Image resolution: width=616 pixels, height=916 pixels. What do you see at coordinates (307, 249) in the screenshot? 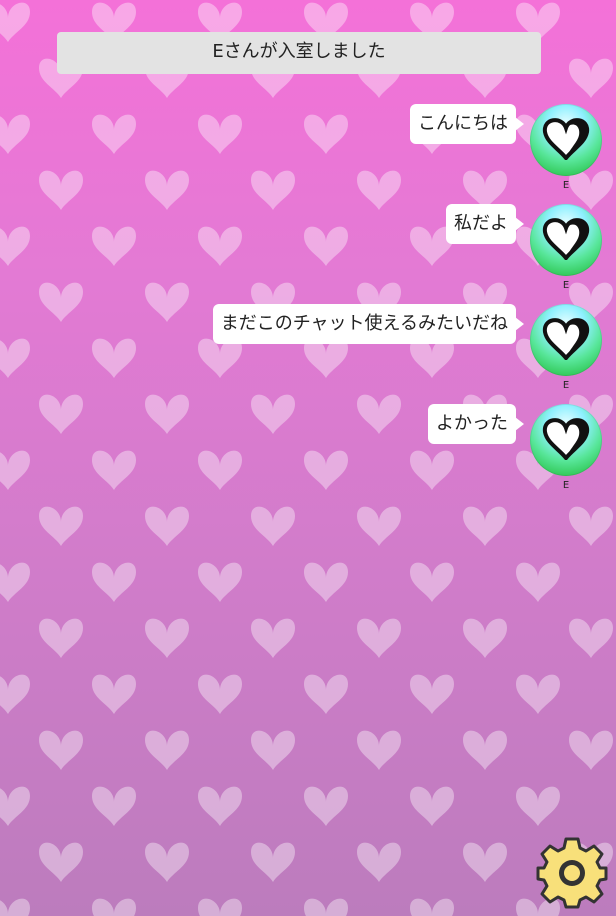
I see `message-row: 私だよ E` at bounding box center [307, 249].